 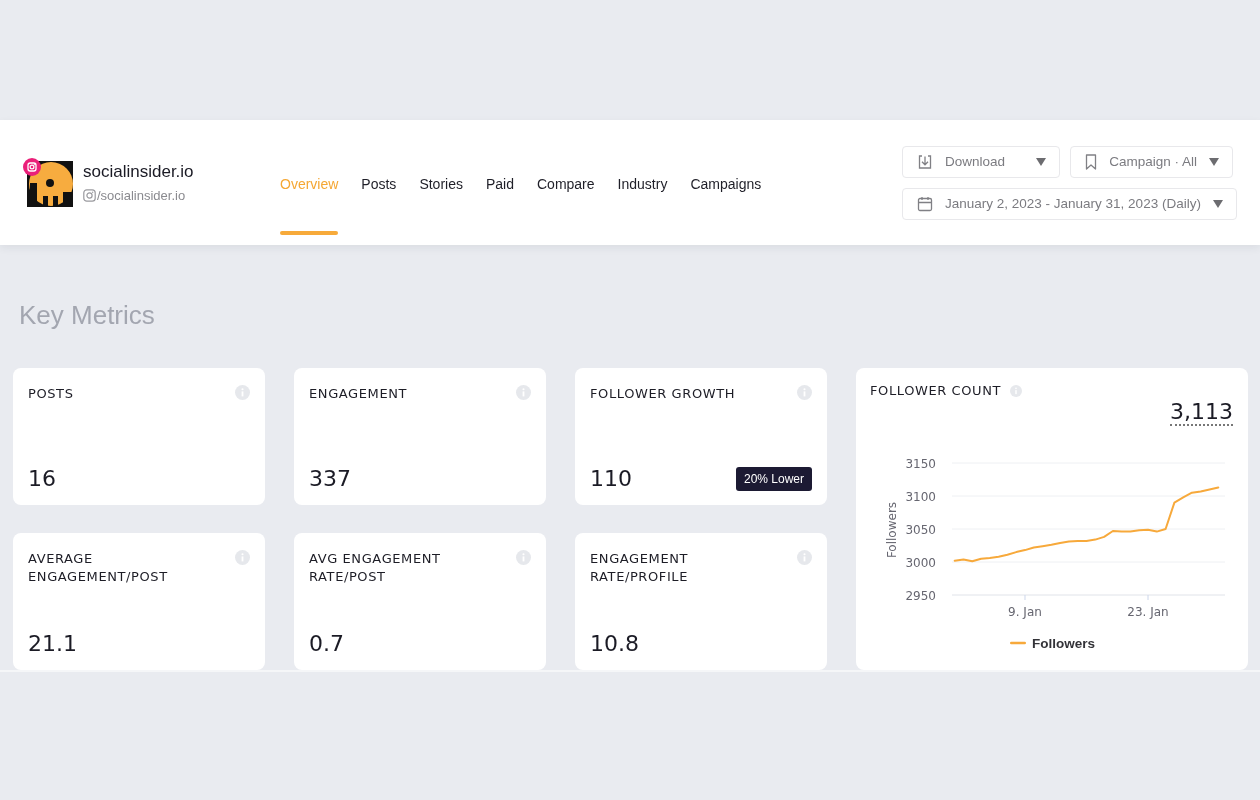 What do you see at coordinates (51, 394) in the screenshot?
I see `metric-title: POSTS` at bounding box center [51, 394].